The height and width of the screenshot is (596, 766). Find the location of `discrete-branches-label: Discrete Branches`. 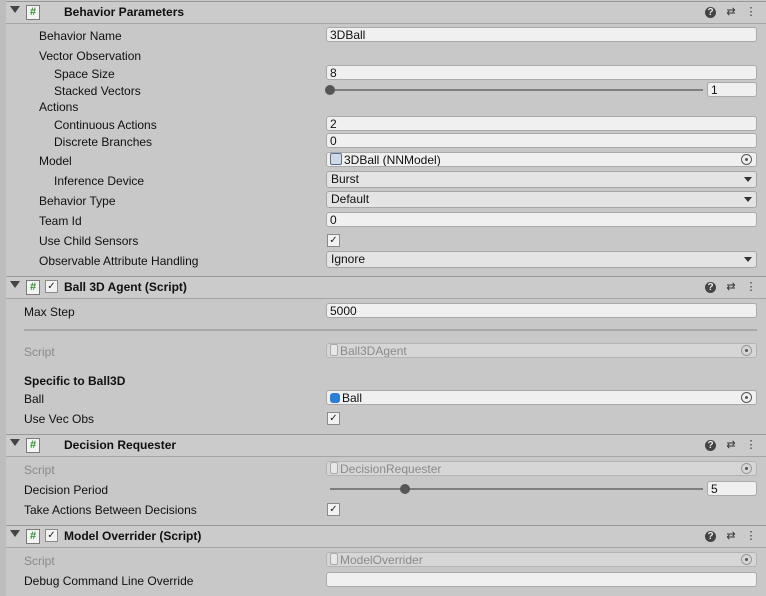

discrete-branches-label: Discrete Branches is located at coordinates (103, 142).